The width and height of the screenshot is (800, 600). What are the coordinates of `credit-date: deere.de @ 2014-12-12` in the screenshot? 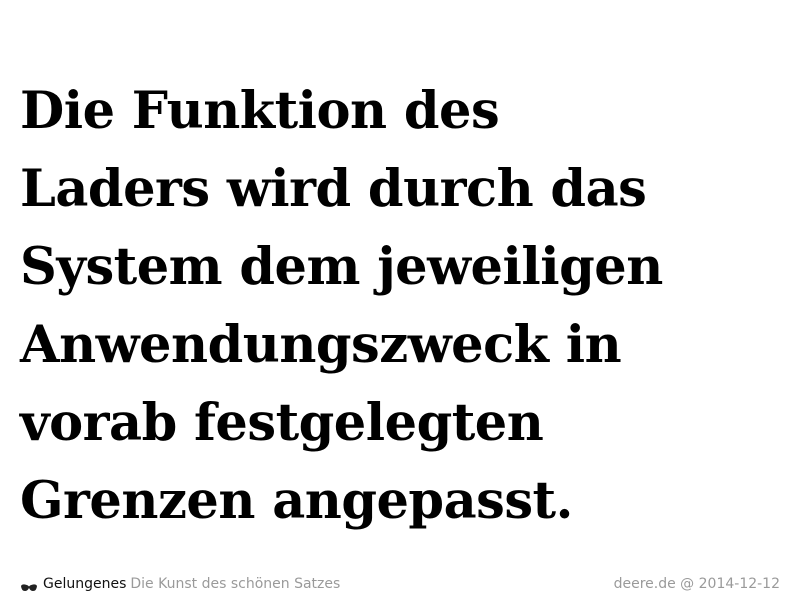 It's located at (696, 584).